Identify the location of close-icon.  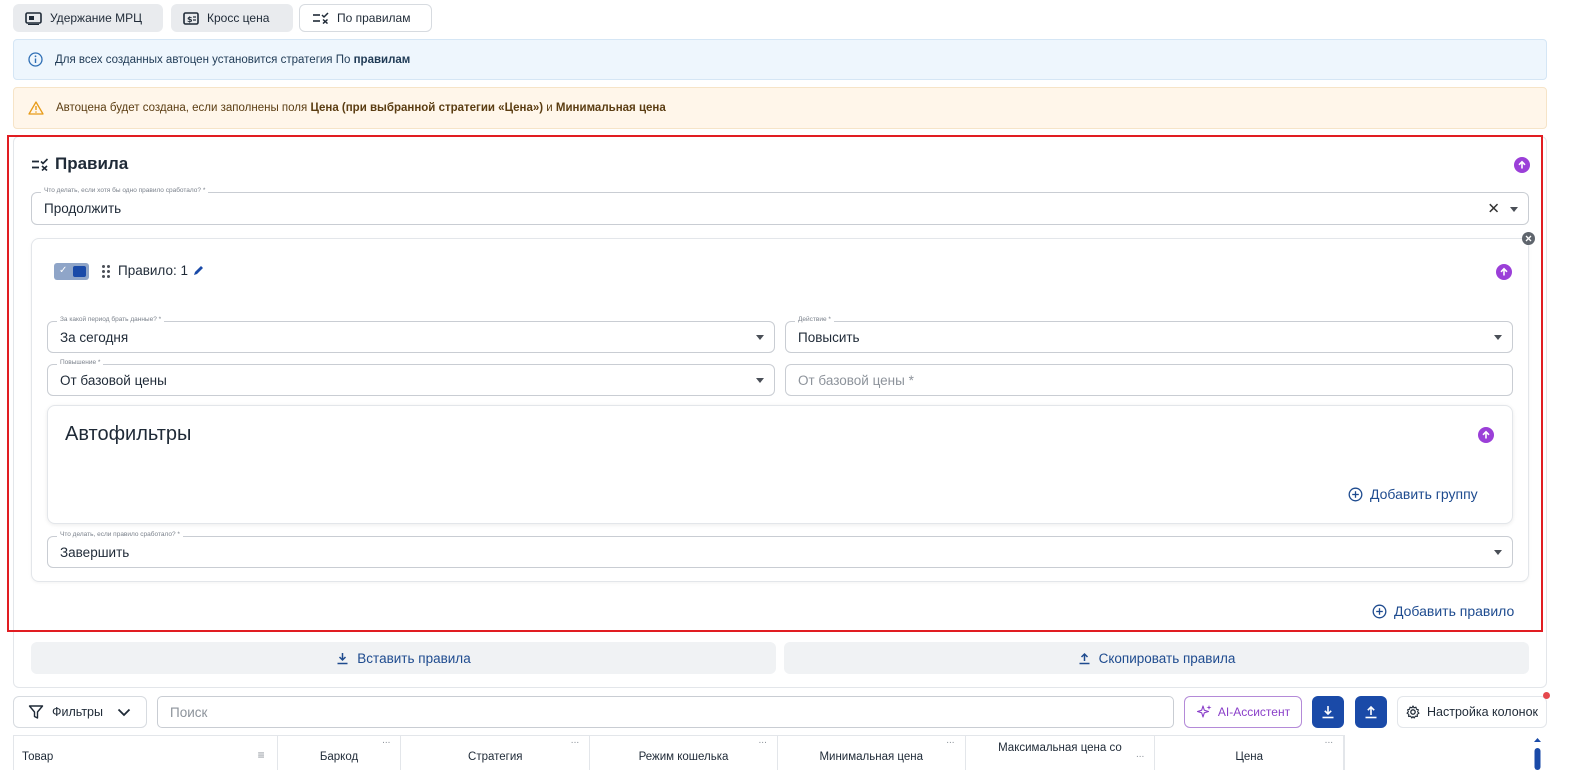
(1528, 238).